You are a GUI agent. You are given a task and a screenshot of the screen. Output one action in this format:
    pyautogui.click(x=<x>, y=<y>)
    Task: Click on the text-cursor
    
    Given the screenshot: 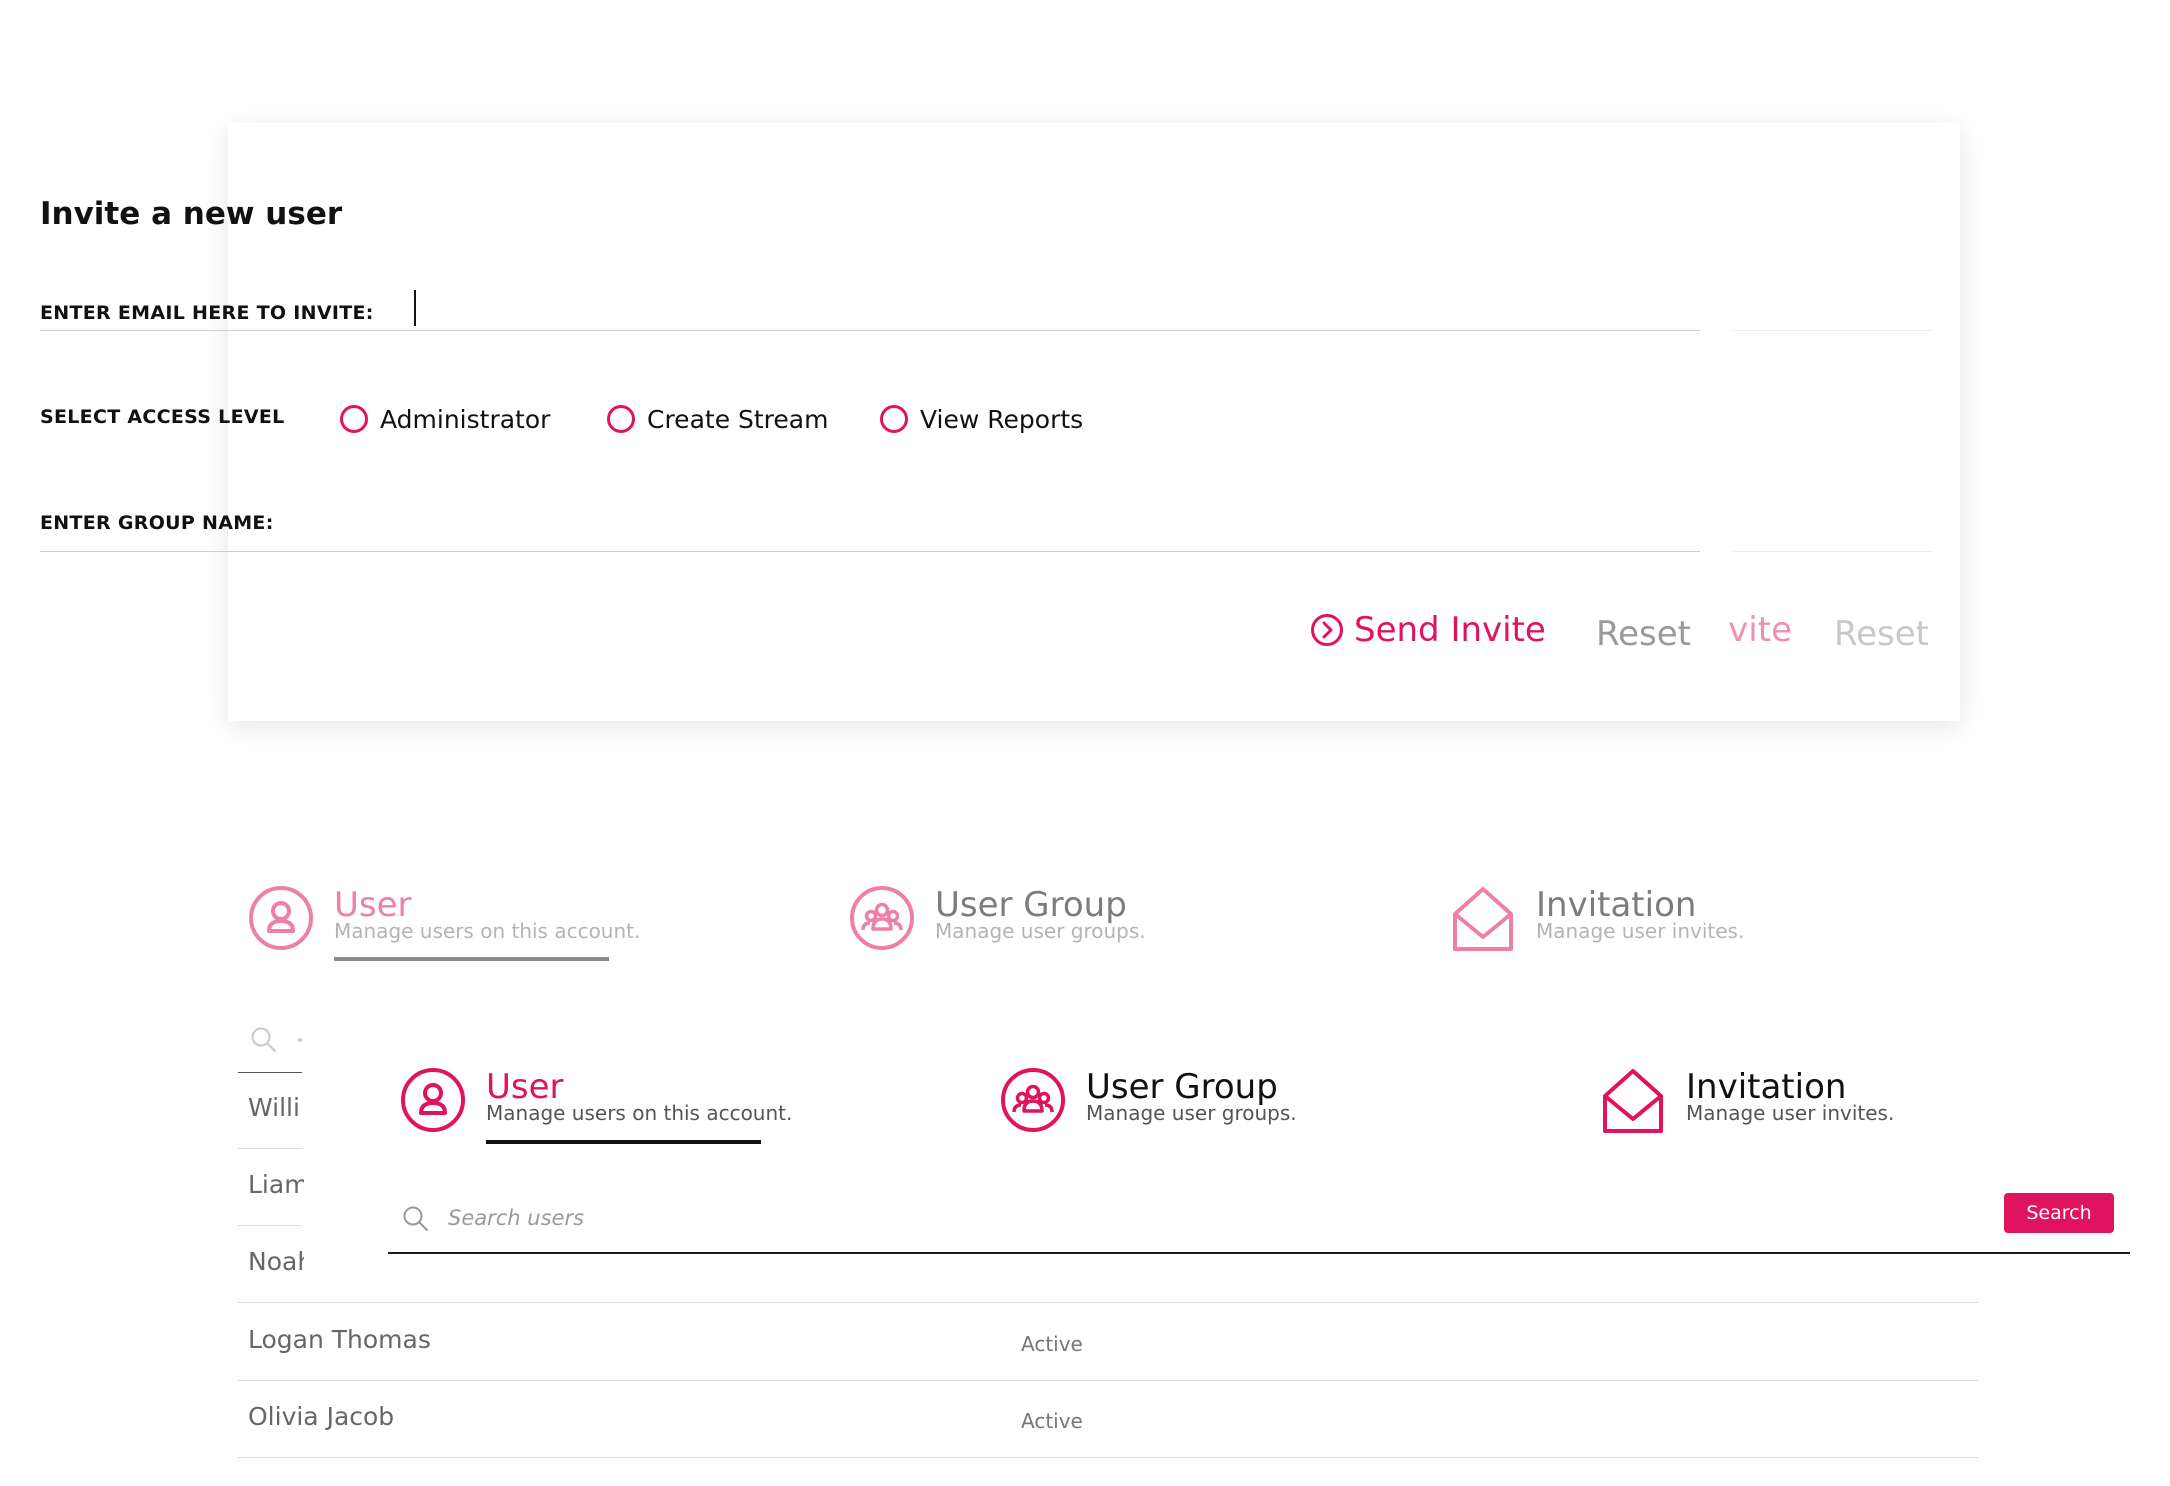 What is the action you would take?
    pyautogui.click(x=415, y=308)
    